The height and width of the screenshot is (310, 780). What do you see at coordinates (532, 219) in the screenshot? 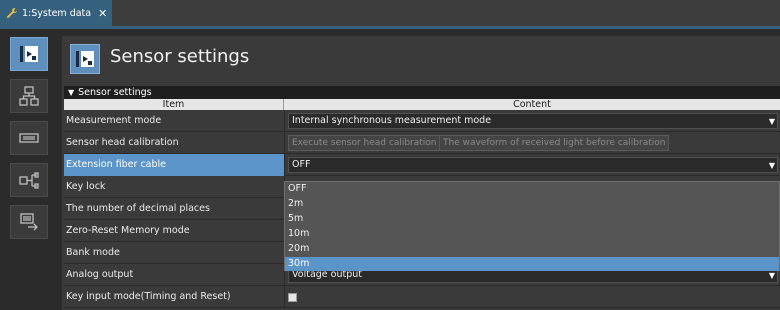
I see `option-5m: 5m` at bounding box center [532, 219].